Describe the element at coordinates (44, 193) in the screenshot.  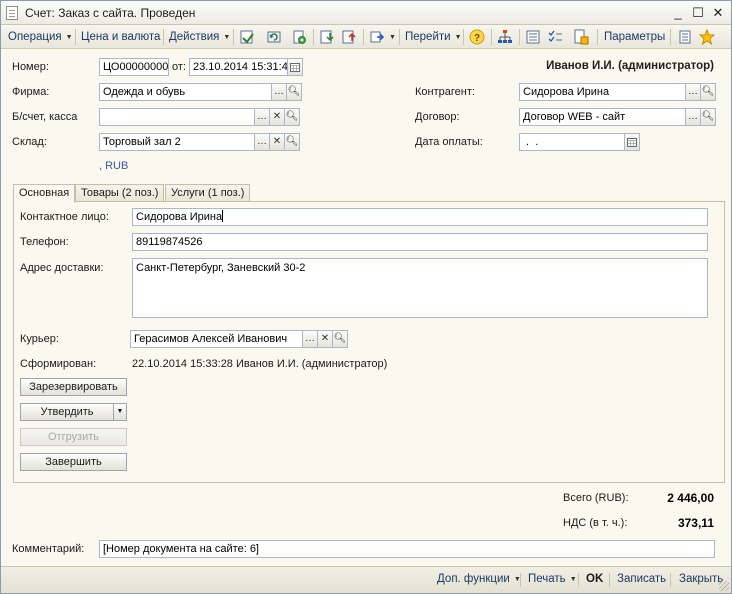
I see `tab-main: Основная` at that location.